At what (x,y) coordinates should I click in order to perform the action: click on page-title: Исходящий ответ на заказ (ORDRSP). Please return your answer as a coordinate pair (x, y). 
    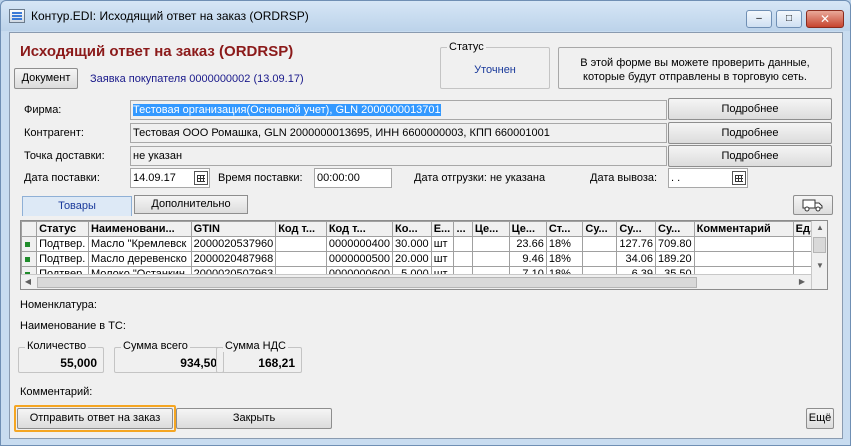
    Looking at the image, I should click on (157, 51).